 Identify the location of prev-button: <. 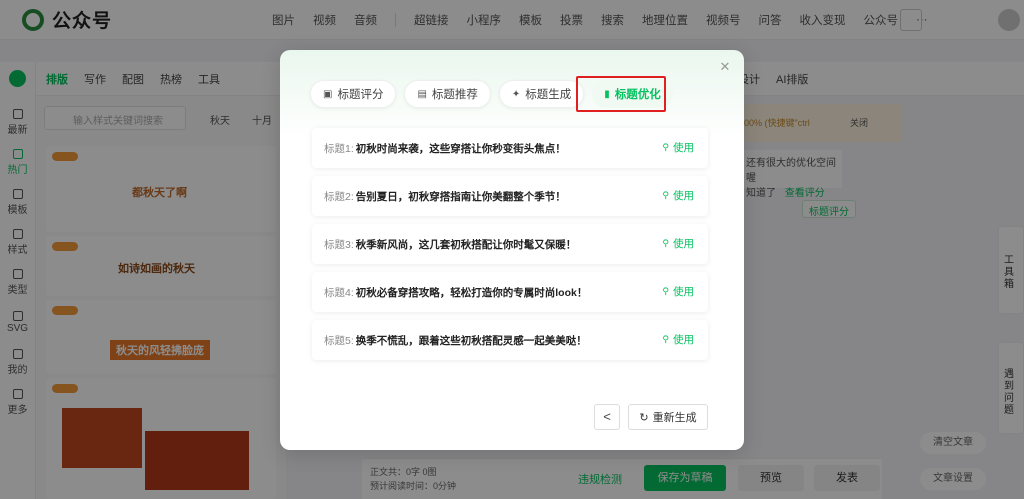
(607, 417).